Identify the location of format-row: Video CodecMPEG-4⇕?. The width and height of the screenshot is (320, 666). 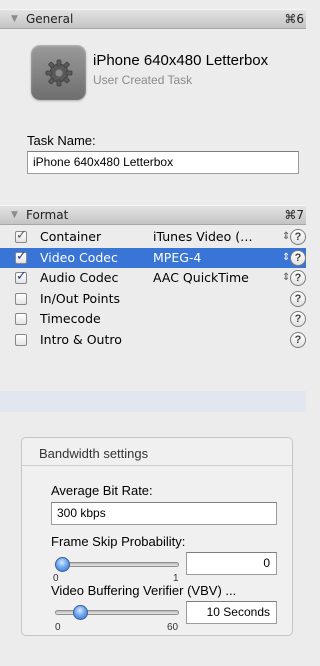
(153, 257).